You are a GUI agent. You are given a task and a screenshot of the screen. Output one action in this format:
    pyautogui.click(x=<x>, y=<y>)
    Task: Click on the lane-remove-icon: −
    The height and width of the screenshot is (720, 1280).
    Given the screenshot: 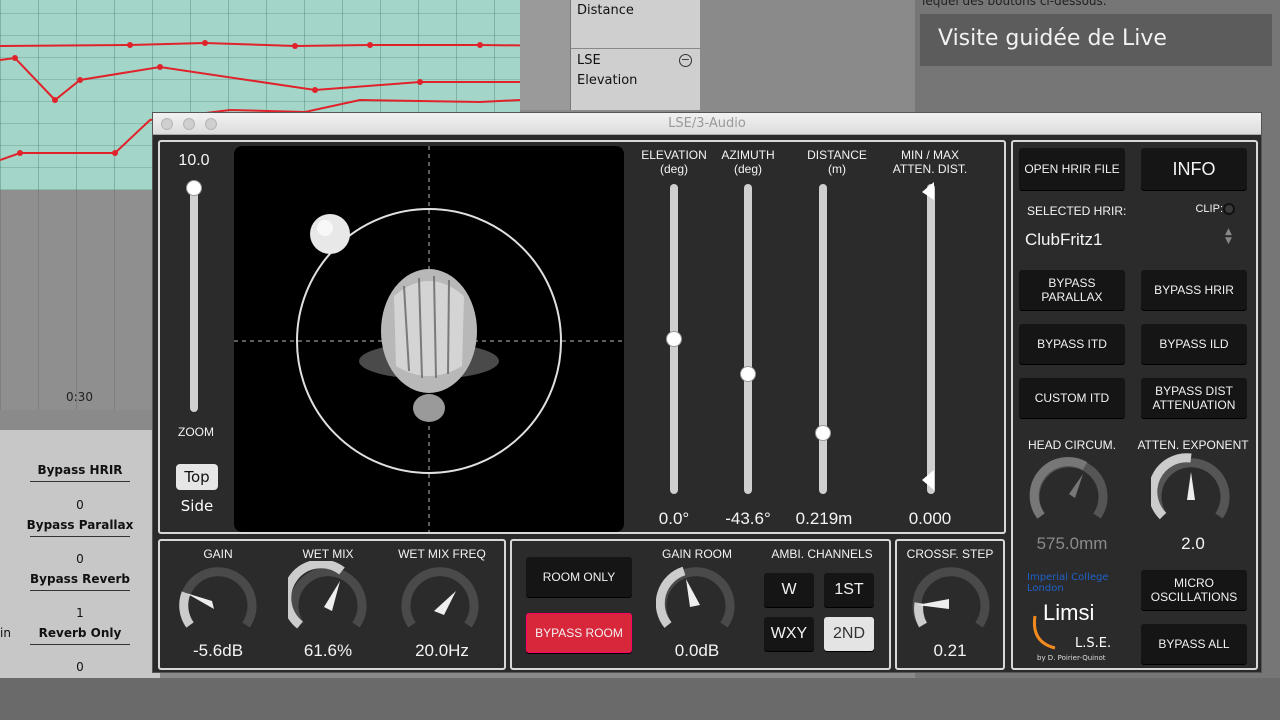 What is the action you would take?
    pyautogui.click(x=685, y=60)
    